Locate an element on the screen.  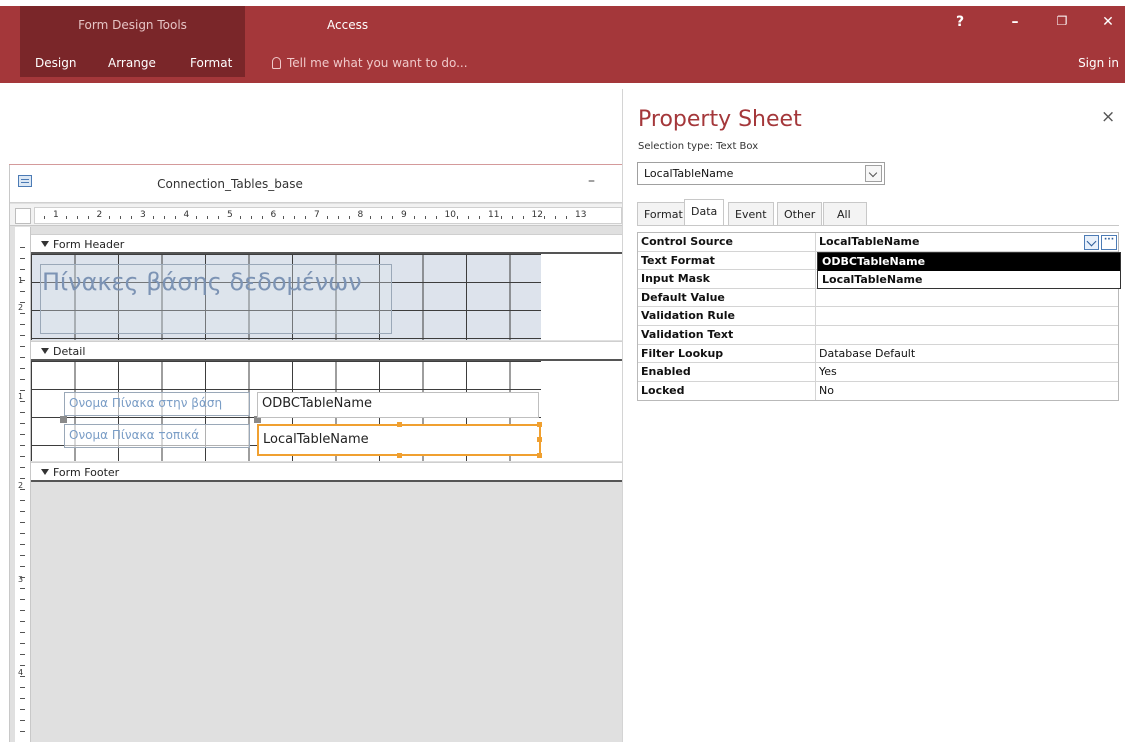
close-button: ✕ is located at coordinates (1108, 22).